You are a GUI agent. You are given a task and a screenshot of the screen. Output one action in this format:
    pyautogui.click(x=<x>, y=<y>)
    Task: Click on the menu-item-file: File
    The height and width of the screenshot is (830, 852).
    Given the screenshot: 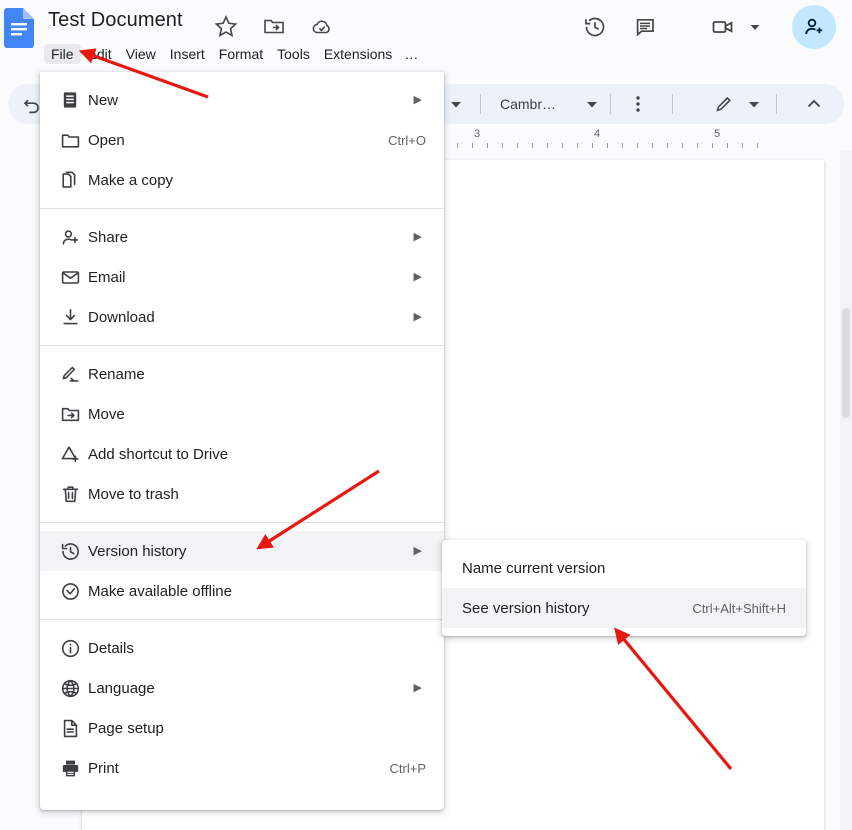 What is the action you would take?
    pyautogui.click(x=62, y=54)
    